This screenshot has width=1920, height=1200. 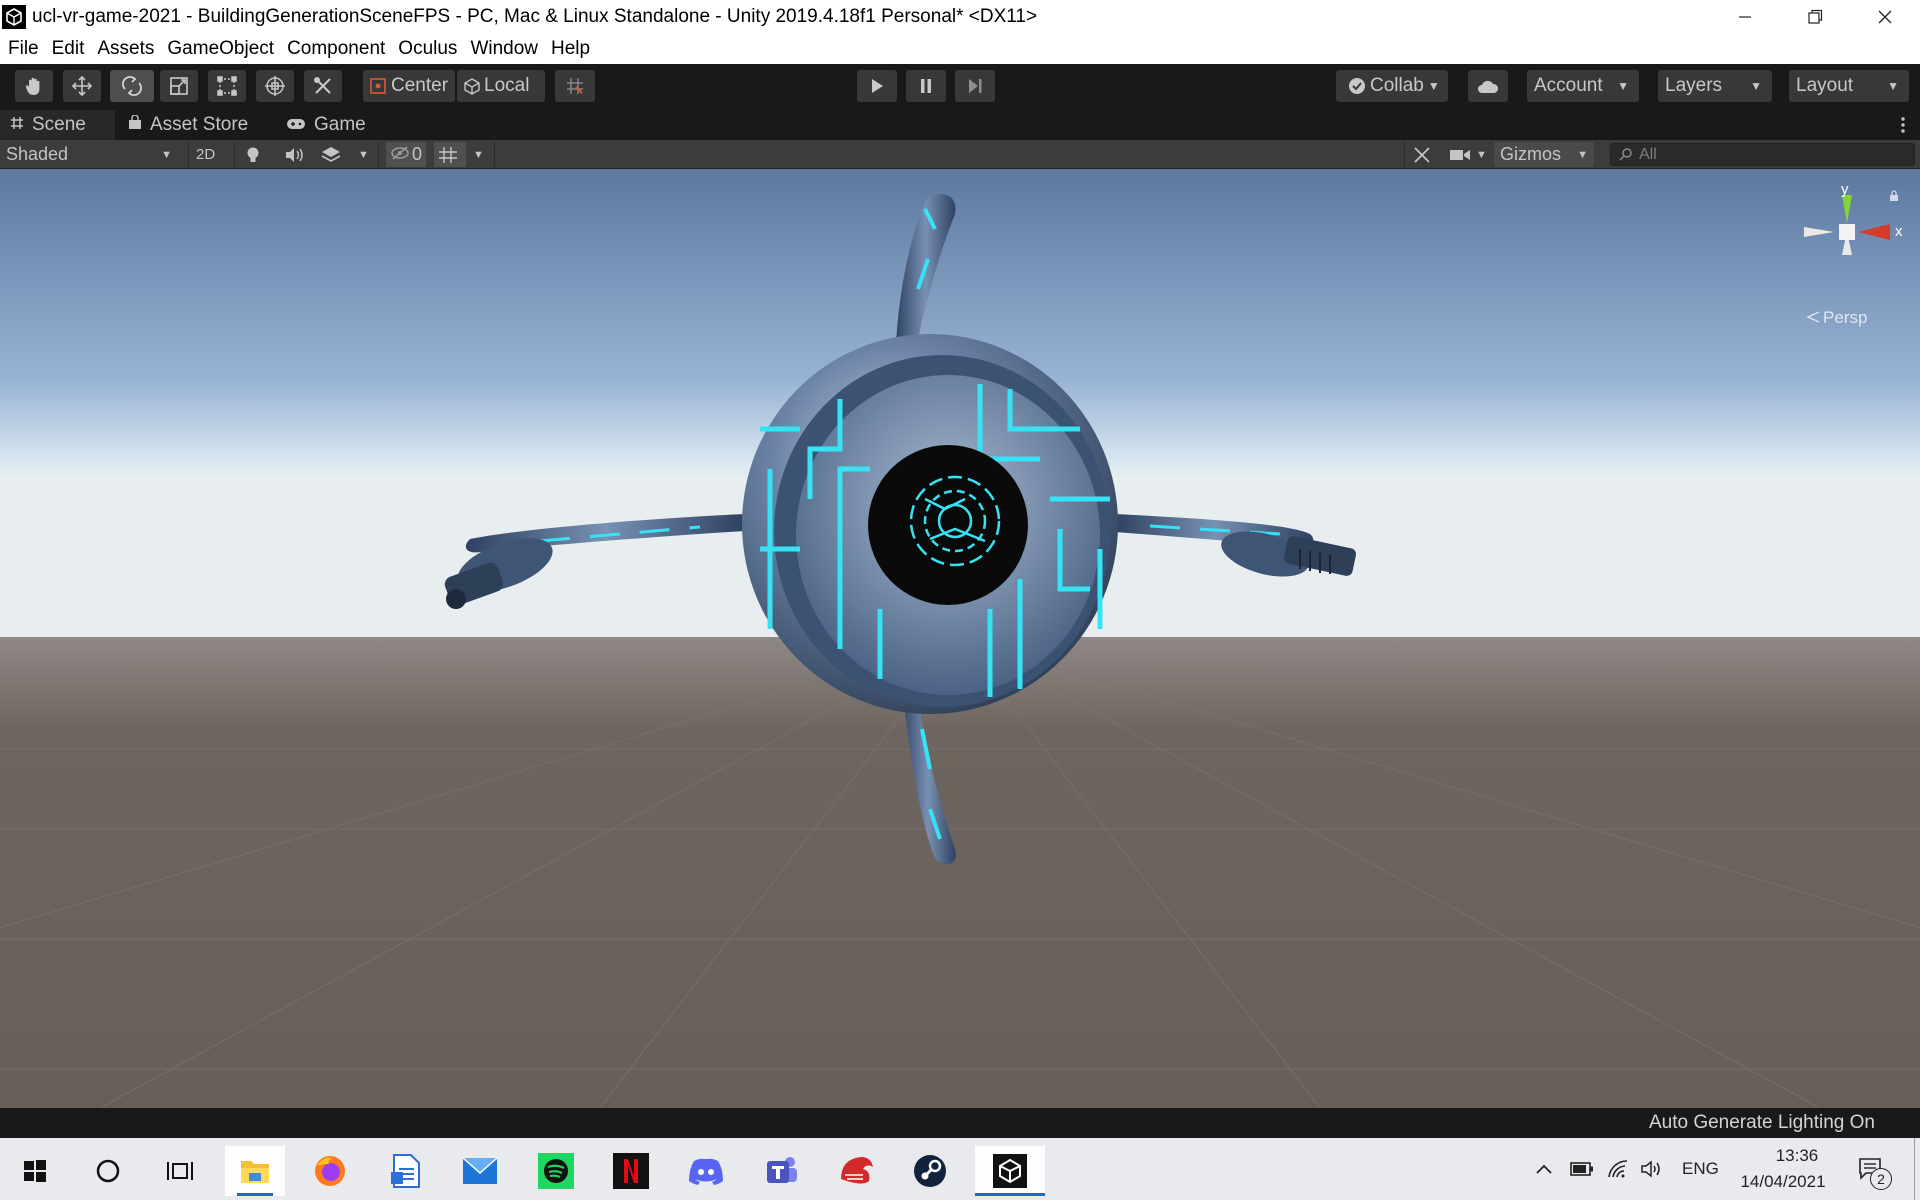 What do you see at coordinates (1815, 17) in the screenshot?
I see `restore-icon` at bounding box center [1815, 17].